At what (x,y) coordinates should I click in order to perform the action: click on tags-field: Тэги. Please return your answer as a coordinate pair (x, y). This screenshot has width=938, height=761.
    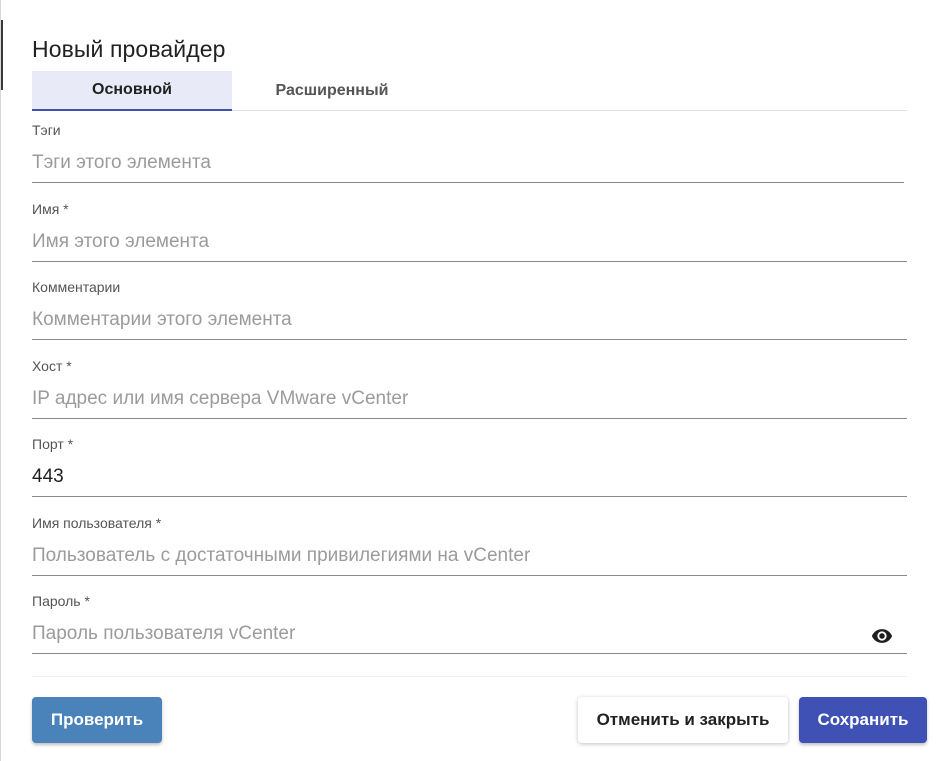
    Looking at the image, I should click on (468, 152).